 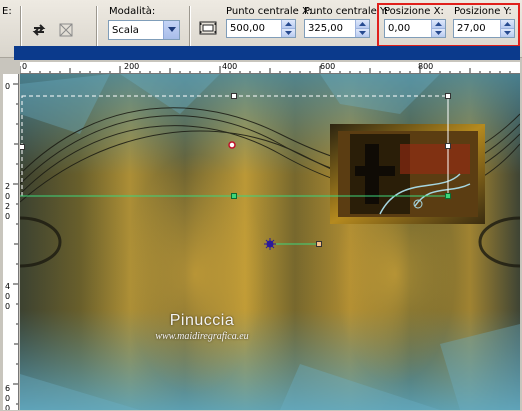 I want to click on pin-icon, so click(x=232, y=145).